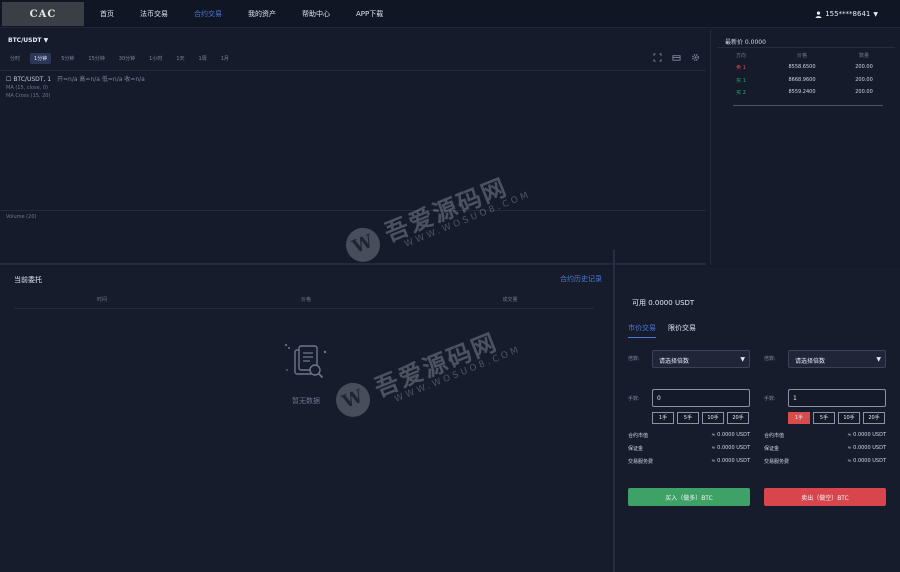  Describe the element at coordinates (657, 57) in the screenshot. I see `fullscreen-icon` at that location.